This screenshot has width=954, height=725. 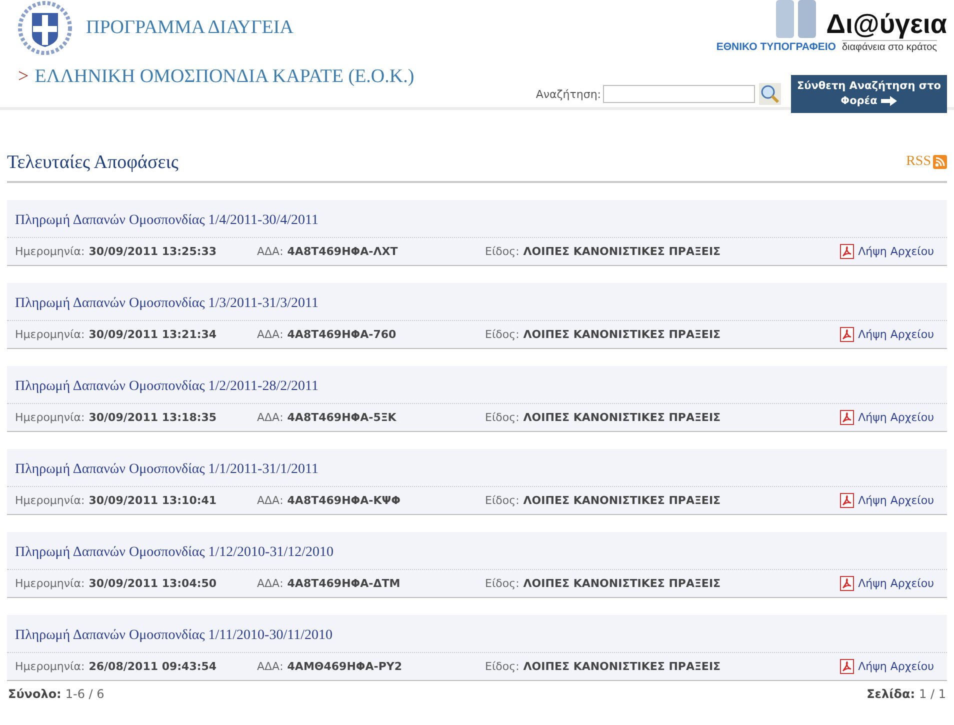 I want to click on site-title: ΠΡΟΓΡΑΜΜΑ ΔΙΑΥΓΕΙΑ, so click(x=190, y=28).